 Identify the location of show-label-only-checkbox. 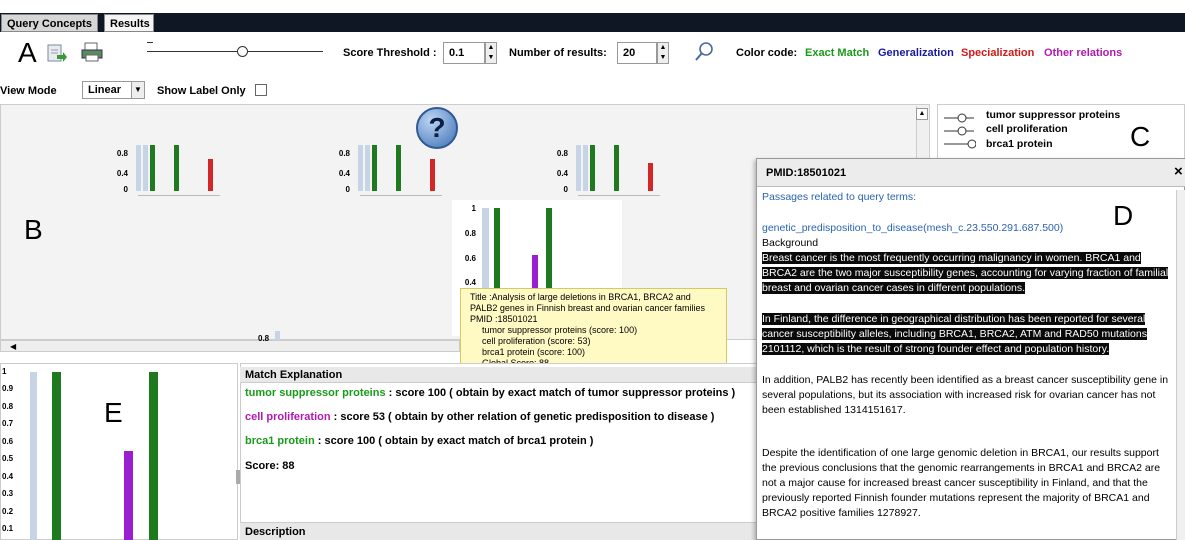
(261, 90).